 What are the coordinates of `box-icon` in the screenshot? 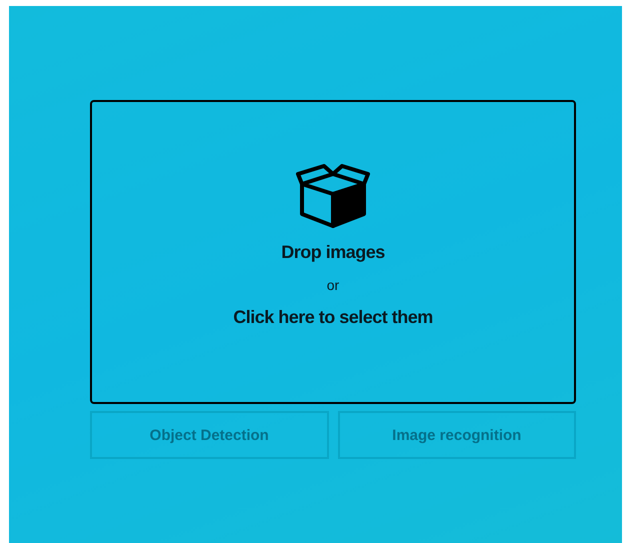 It's located at (333, 195).